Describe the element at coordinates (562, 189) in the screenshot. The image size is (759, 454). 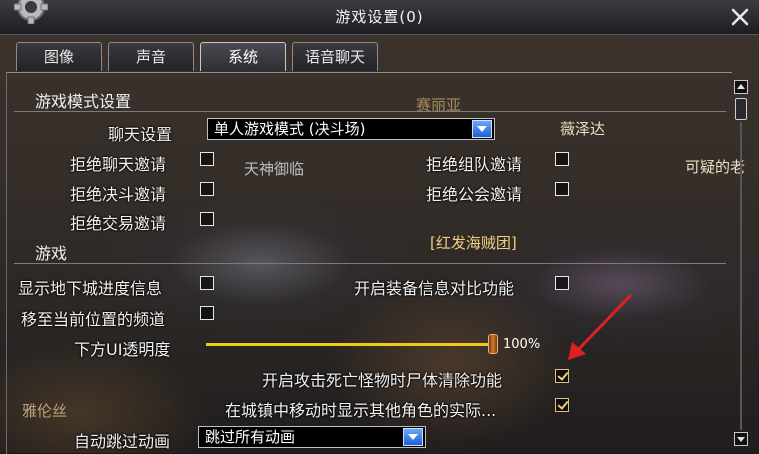
I see `reject-guild-invite-checkbox` at that location.